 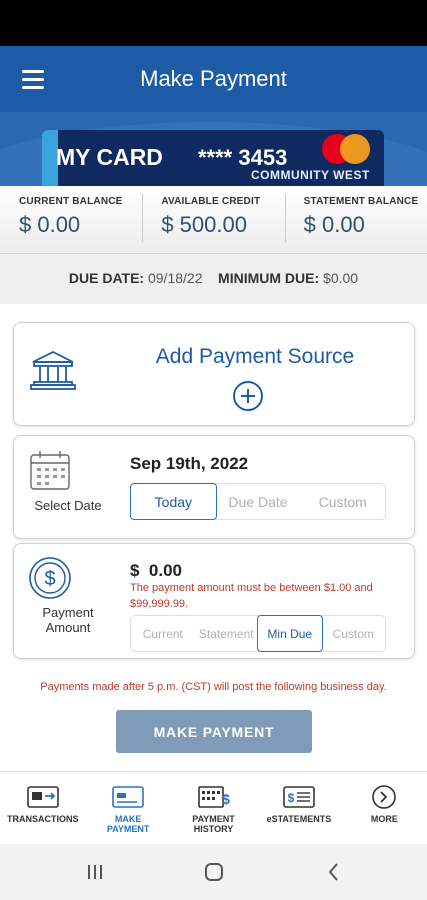 What do you see at coordinates (354, 633) in the screenshot?
I see `amount-option-custom: Custom` at bounding box center [354, 633].